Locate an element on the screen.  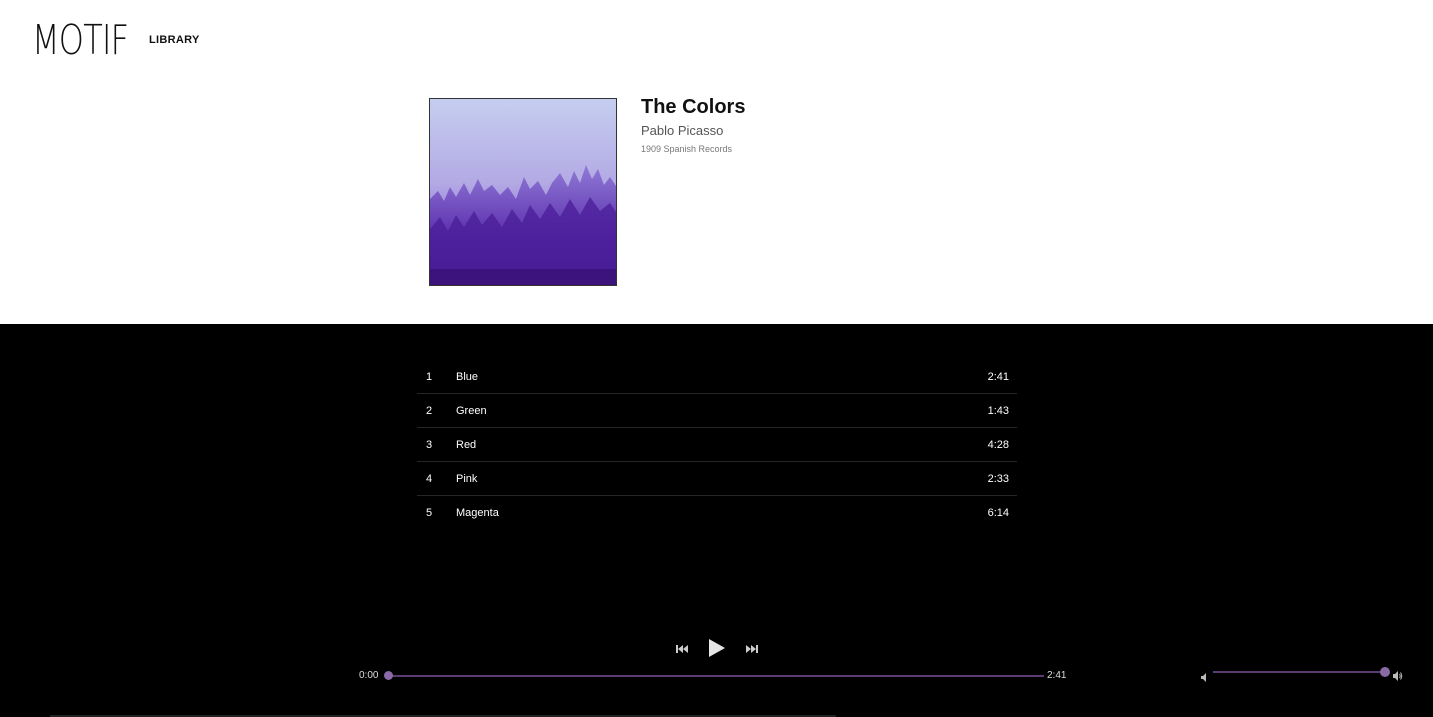
seek-bar is located at coordinates (716, 676).